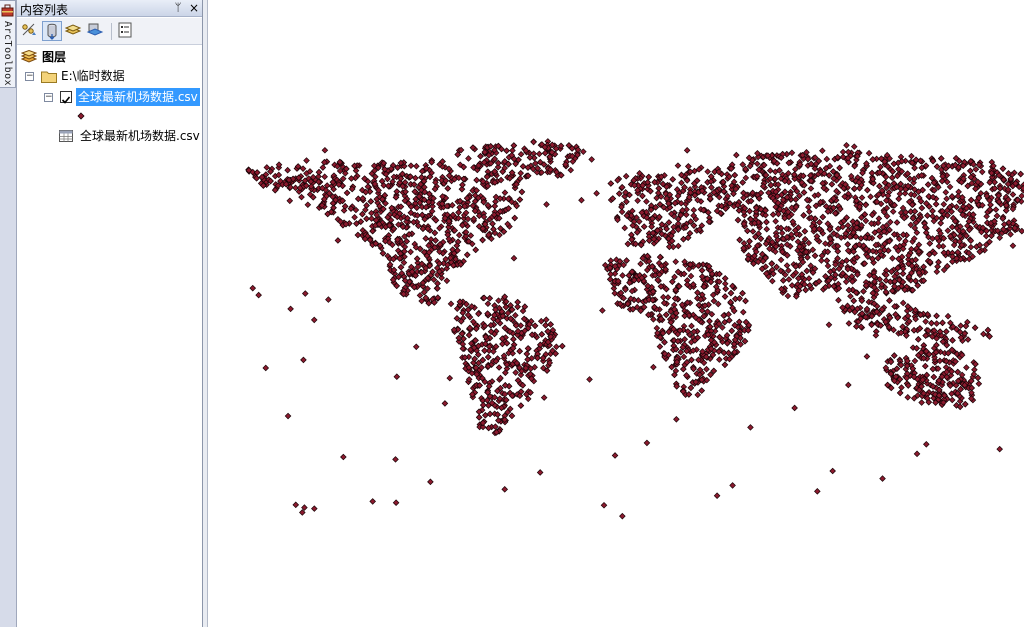 The width and height of the screenshot is (1024, 630). What do you see at coordinates (81, 116) in the screenshot?
I see `layer-symbol-row` at bounding box center [81, 116].